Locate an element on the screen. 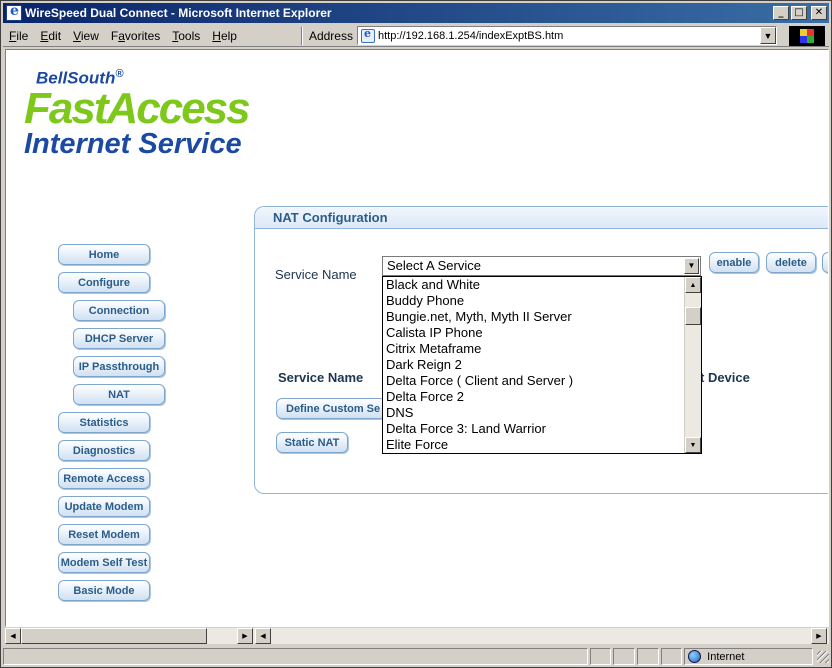  nav-update-modem-button: Update Modem is located at coordinates (104, 506).